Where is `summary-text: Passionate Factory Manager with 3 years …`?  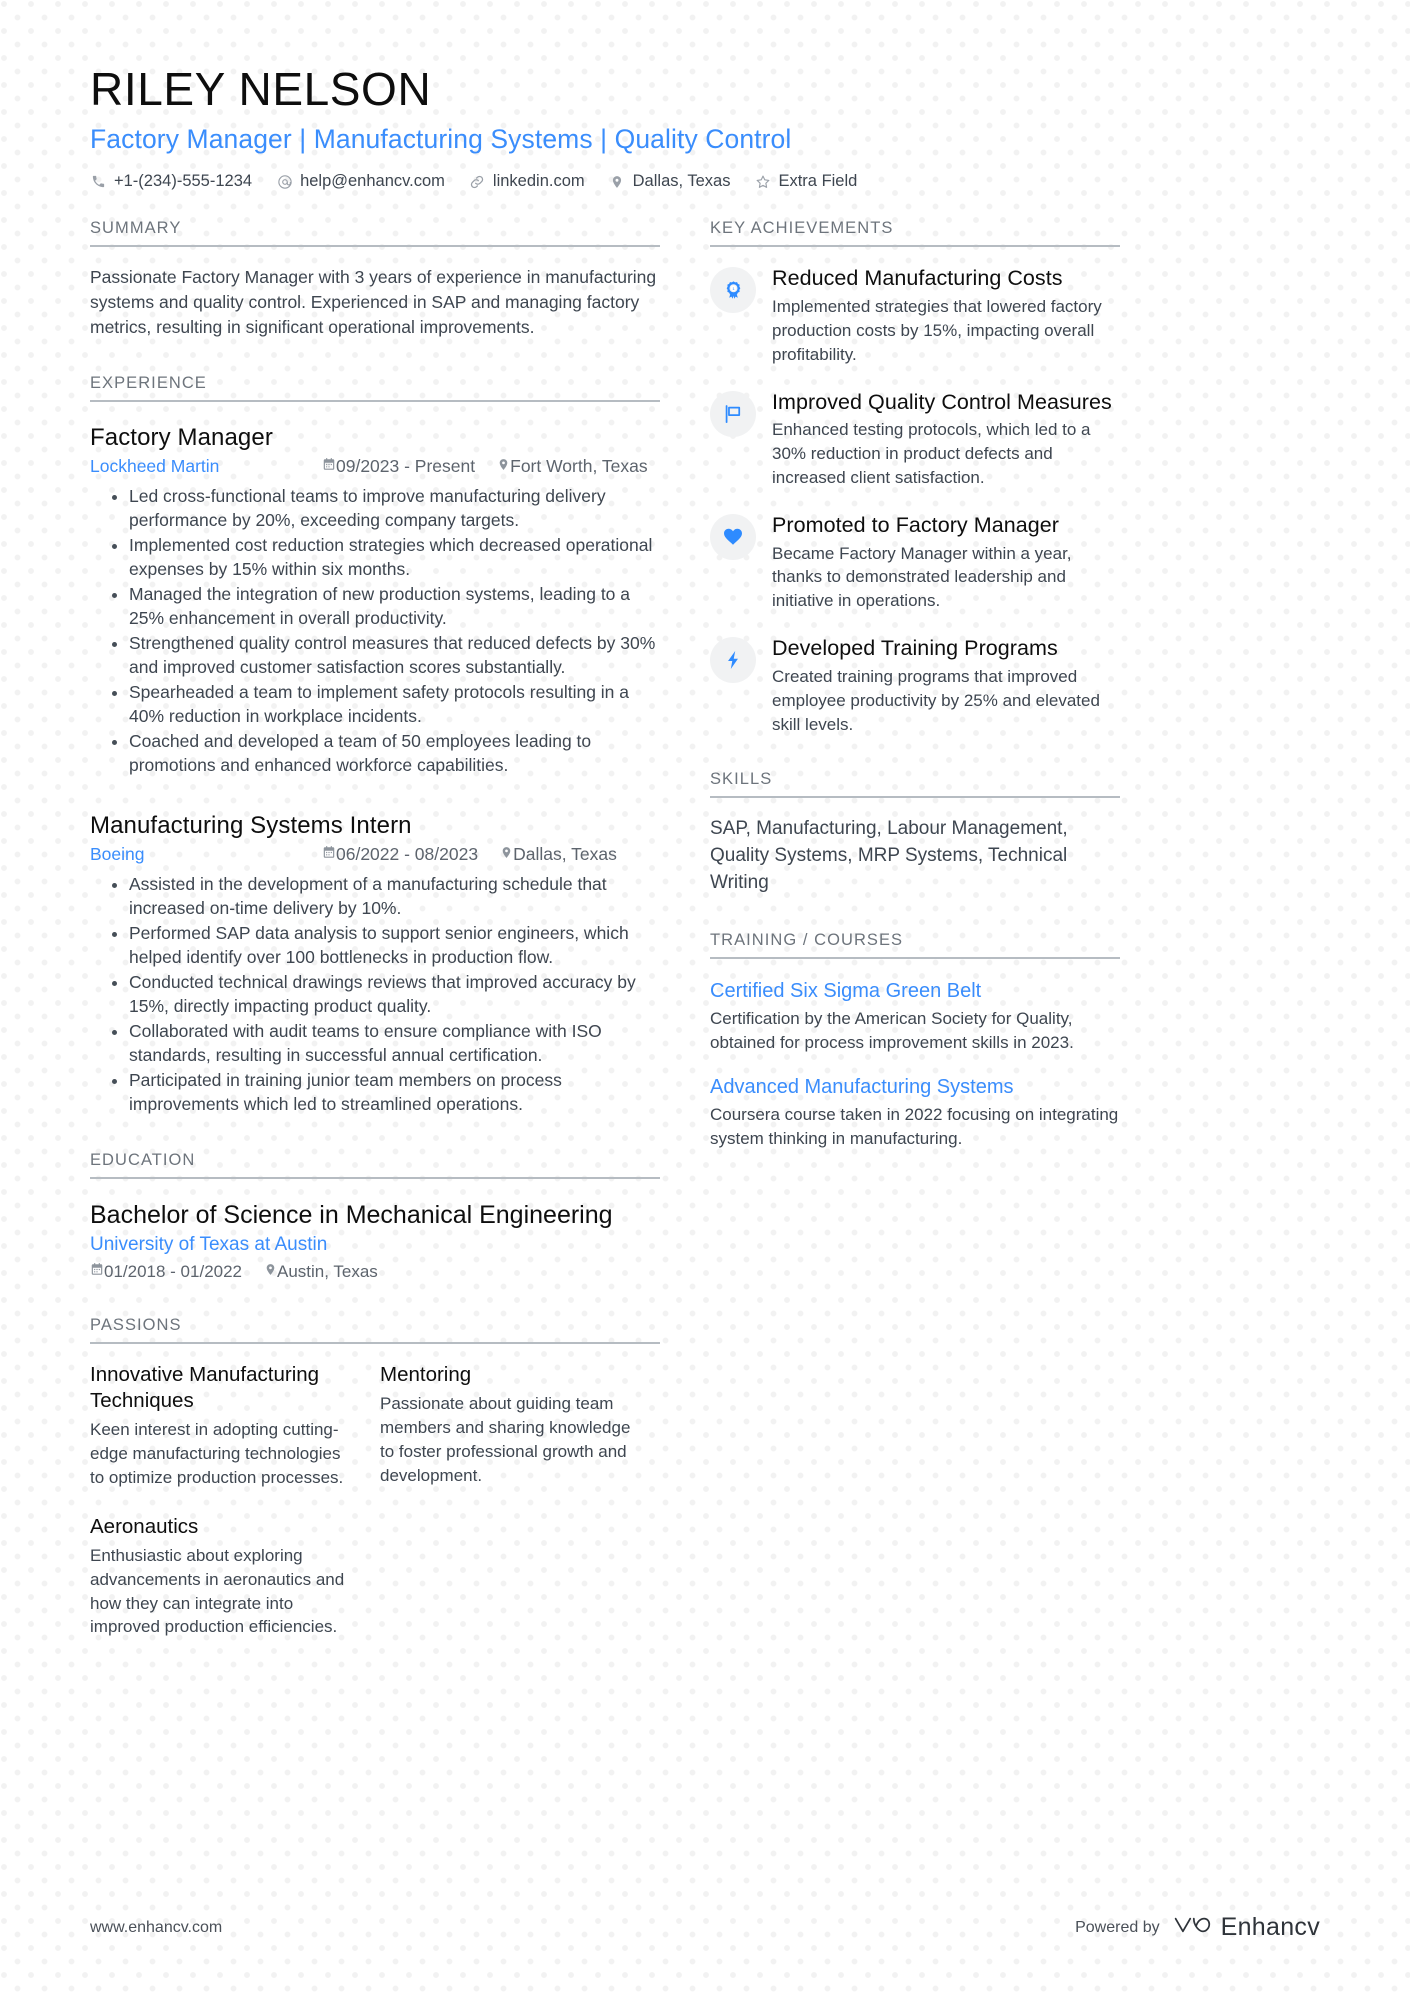
summary-text: Passionate Factory Manager with 3 years … is located at coordinates (373, 302).